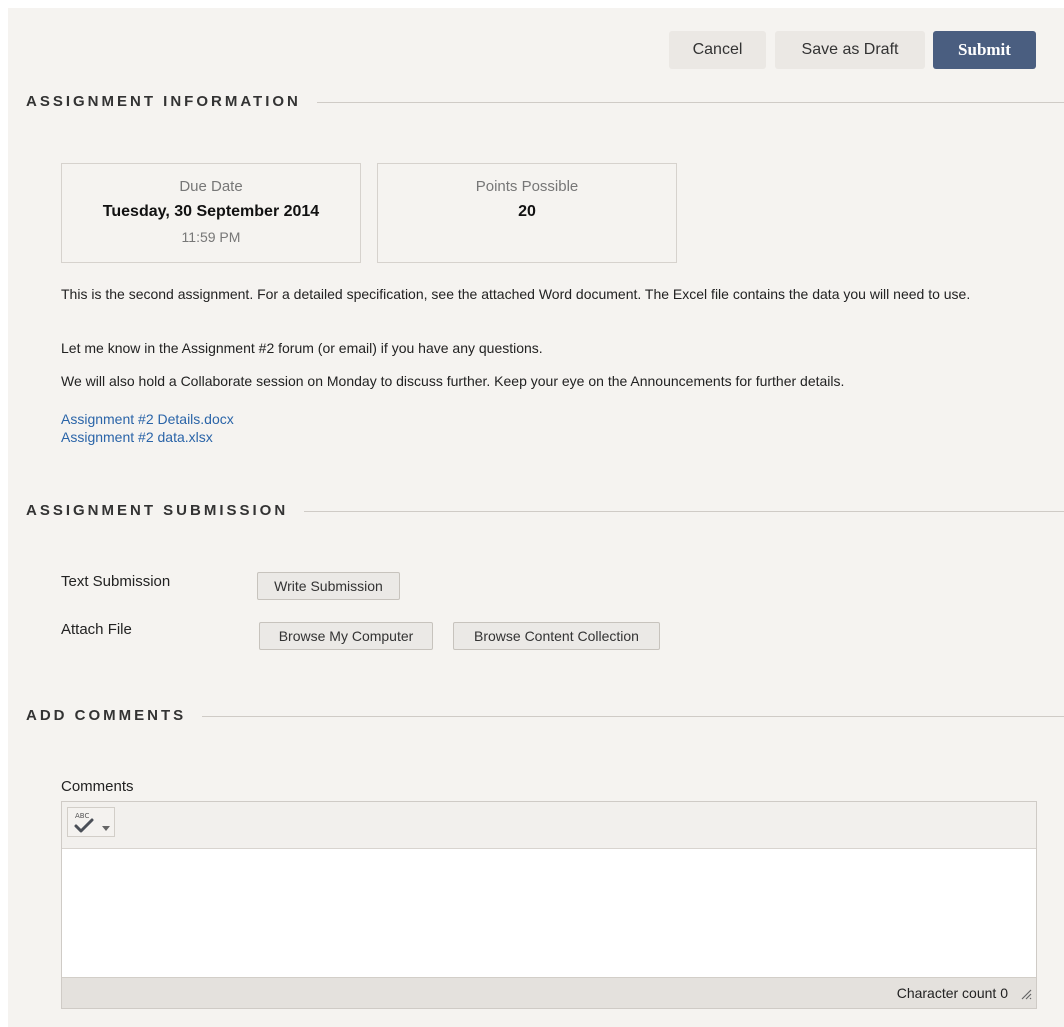 The height and width of the screenshot is (1027, 1064). Describe the element at coordinates (527, 186) in the screenshot. I see `points-possible-label: Points Possible` at that location.